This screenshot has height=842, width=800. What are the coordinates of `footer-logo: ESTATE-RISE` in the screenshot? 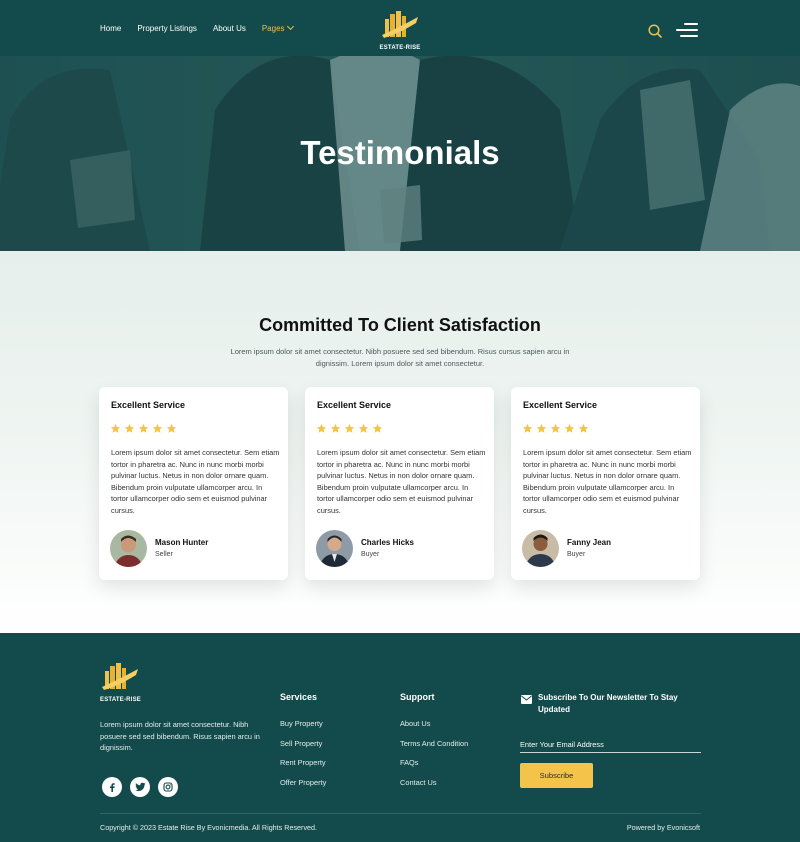 It's located at (120, 683).